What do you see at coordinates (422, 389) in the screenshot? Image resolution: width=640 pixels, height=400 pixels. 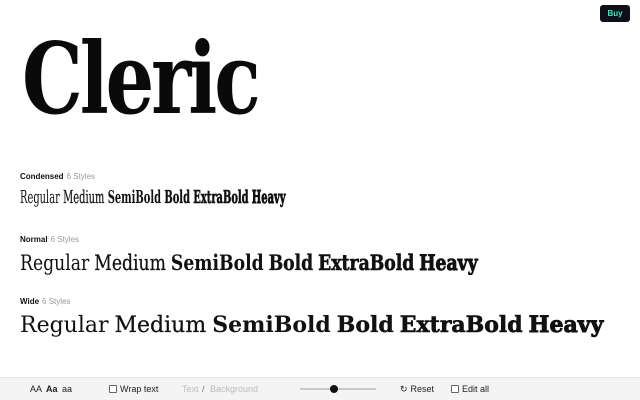 I see `reset-label: Reset` at bounding box center [422, 389].